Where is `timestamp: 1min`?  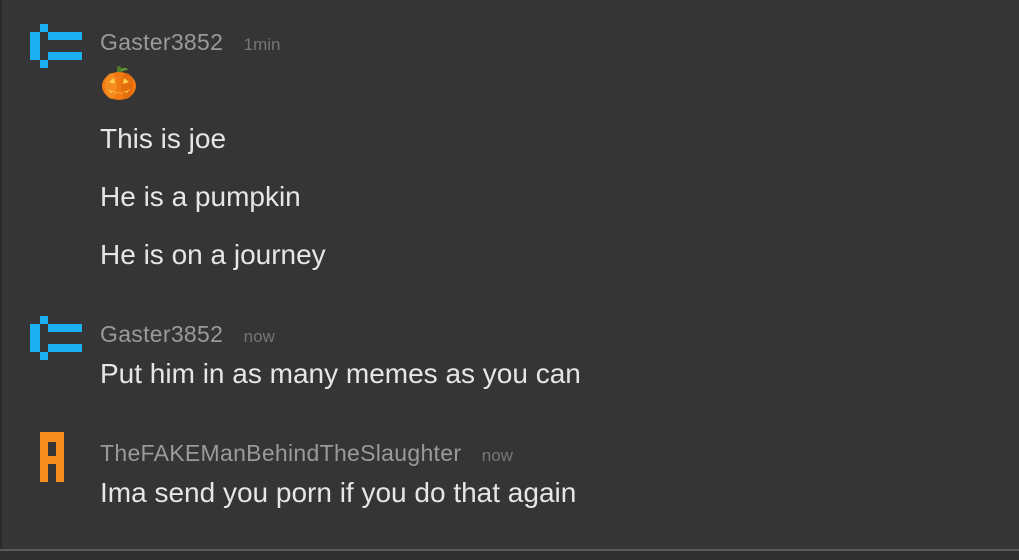
timestamp: 1min is located at coordinates (262, 44).